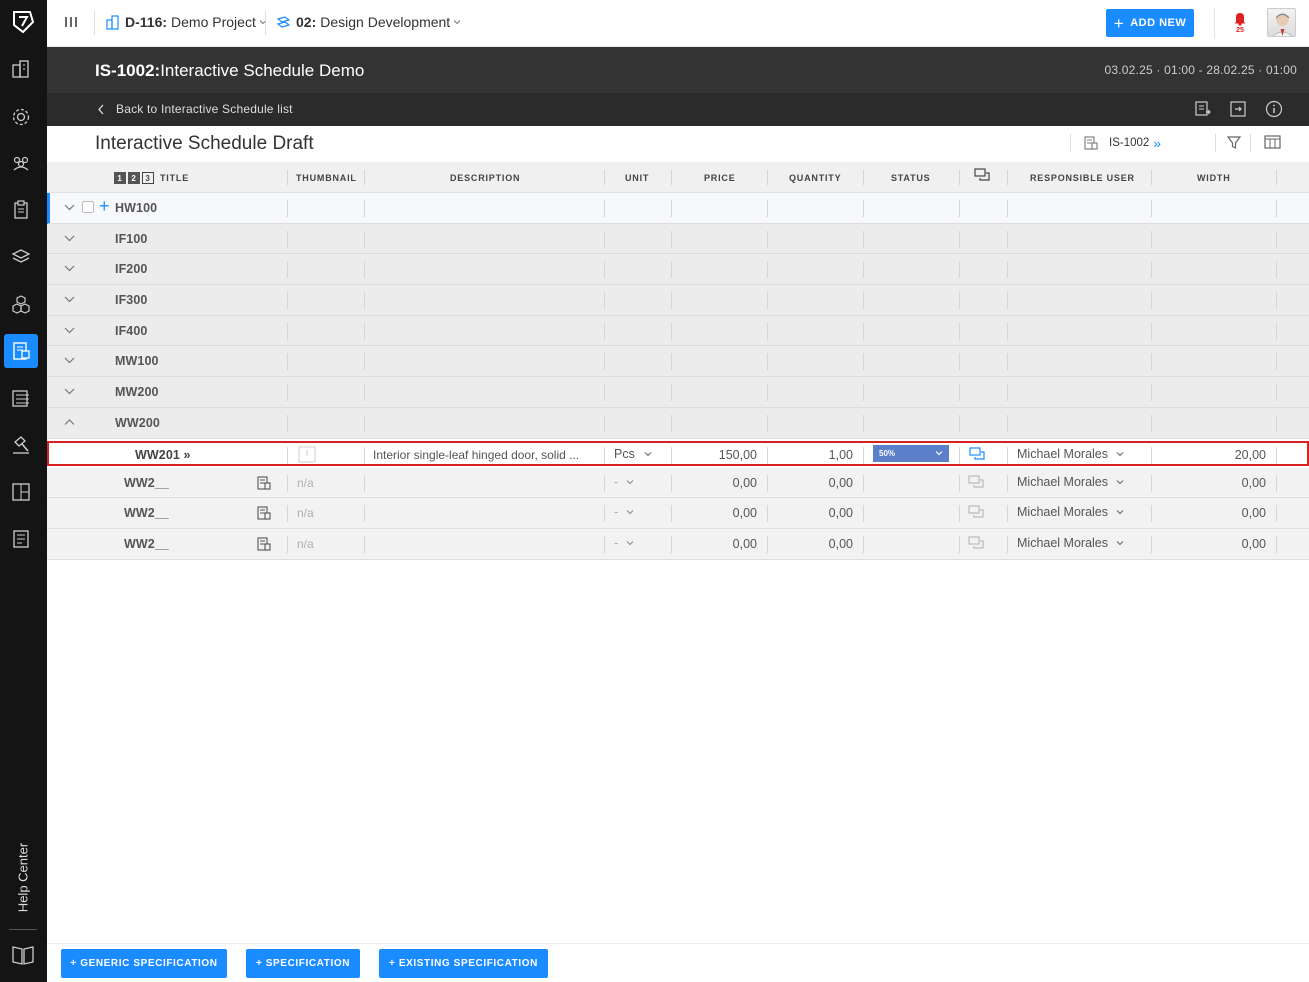  What do you see at coordinates (1274, 109) in the screenshot?
I see `info-icon` at bounding box center [1274, 109].